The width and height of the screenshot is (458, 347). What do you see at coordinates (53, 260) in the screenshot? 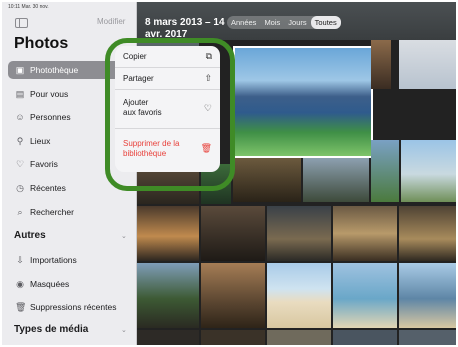
I see `sidebar-item-label: Importations` at bounding box center [53, 260].